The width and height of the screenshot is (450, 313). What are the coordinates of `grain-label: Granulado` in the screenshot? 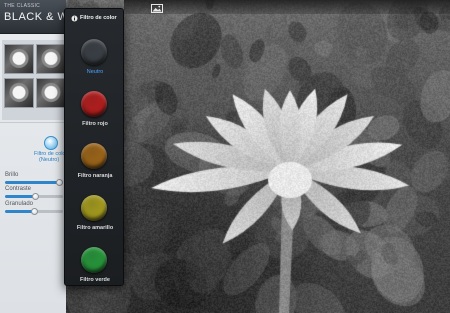 It's located at (19, 204).